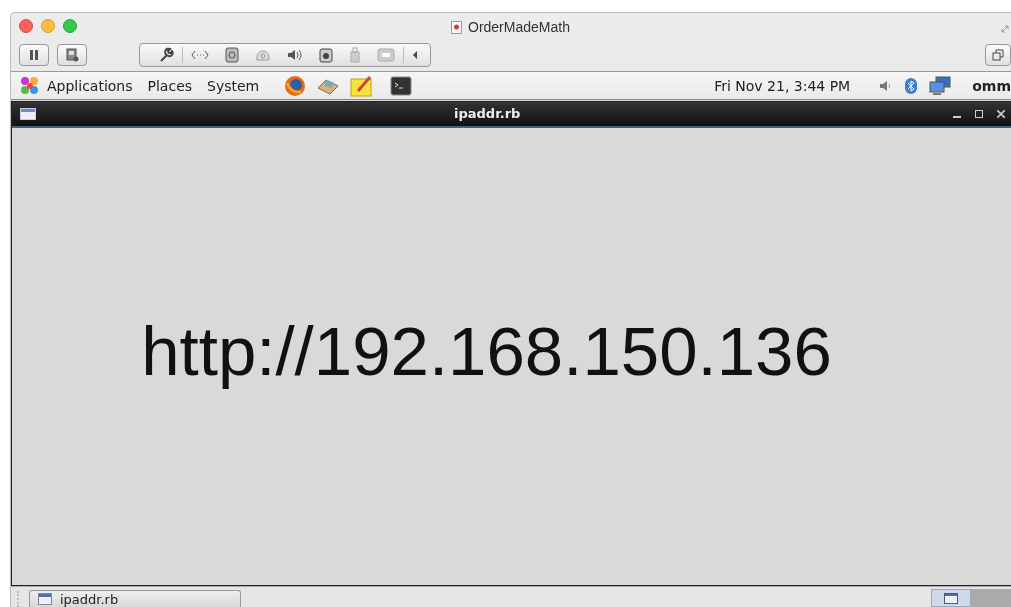  I want to click on workspace-button, so click(951, 598).